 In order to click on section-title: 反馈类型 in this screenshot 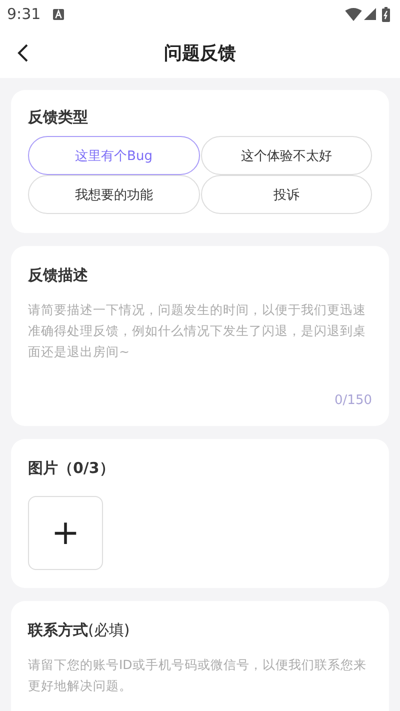, I will do `click(58, 117)`.